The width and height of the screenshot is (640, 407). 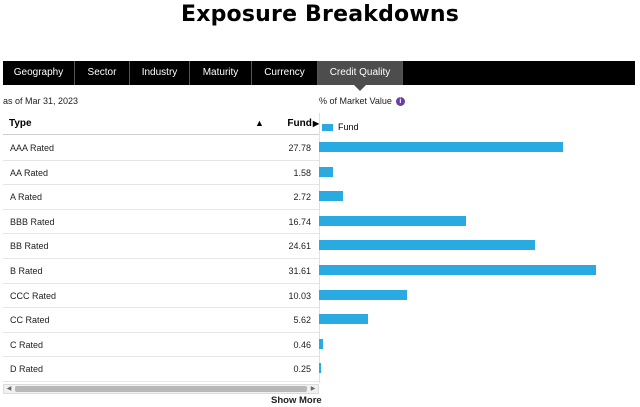 What do you see at coordinates (32, 221) in the screenshot?
I see `row-type-label: BBB Rated` at bounding box center [32, 221].